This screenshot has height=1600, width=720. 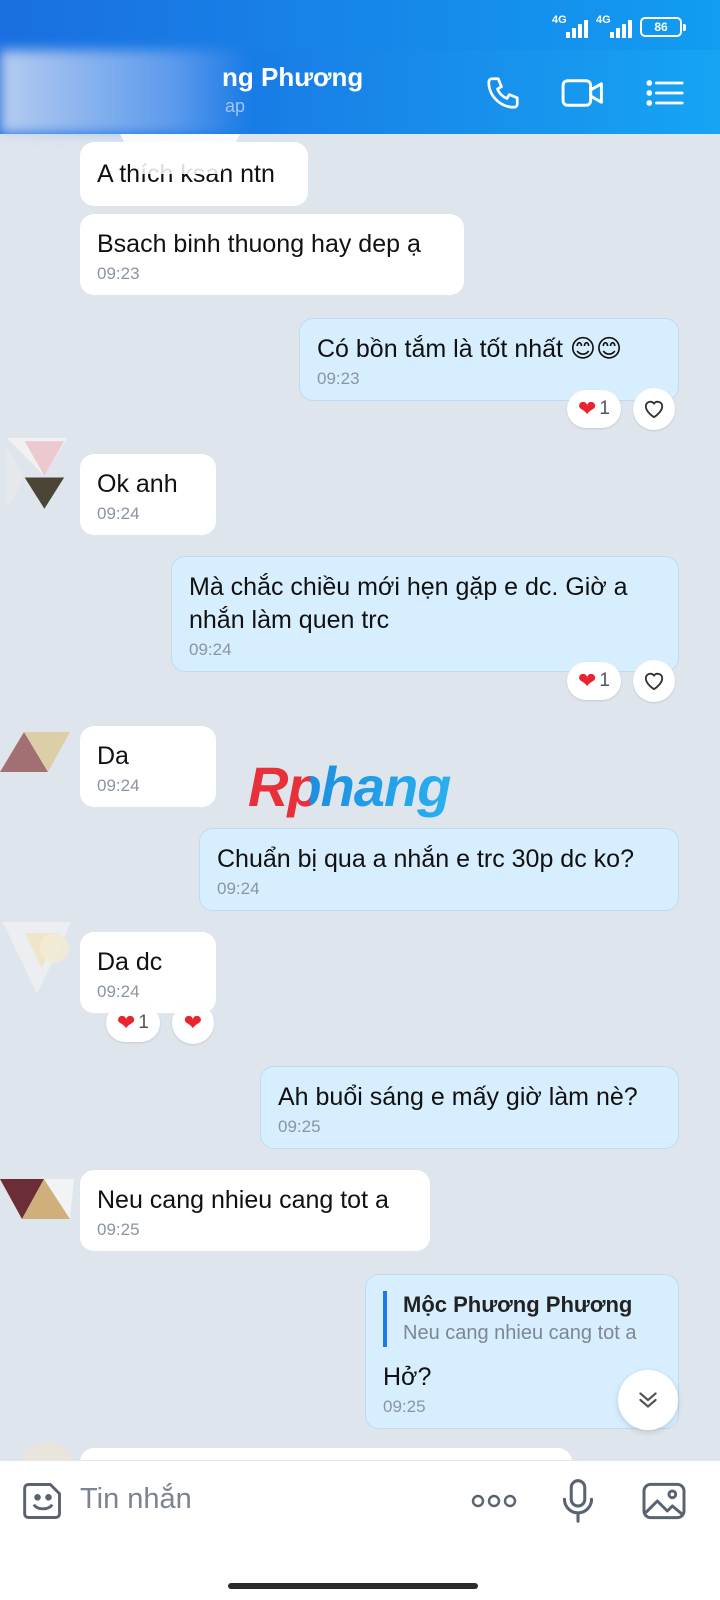 I want to click on message-outgoing: Có bồn tắm là tốt nhất 😊😊 09:23, so click(x=489, y=359).